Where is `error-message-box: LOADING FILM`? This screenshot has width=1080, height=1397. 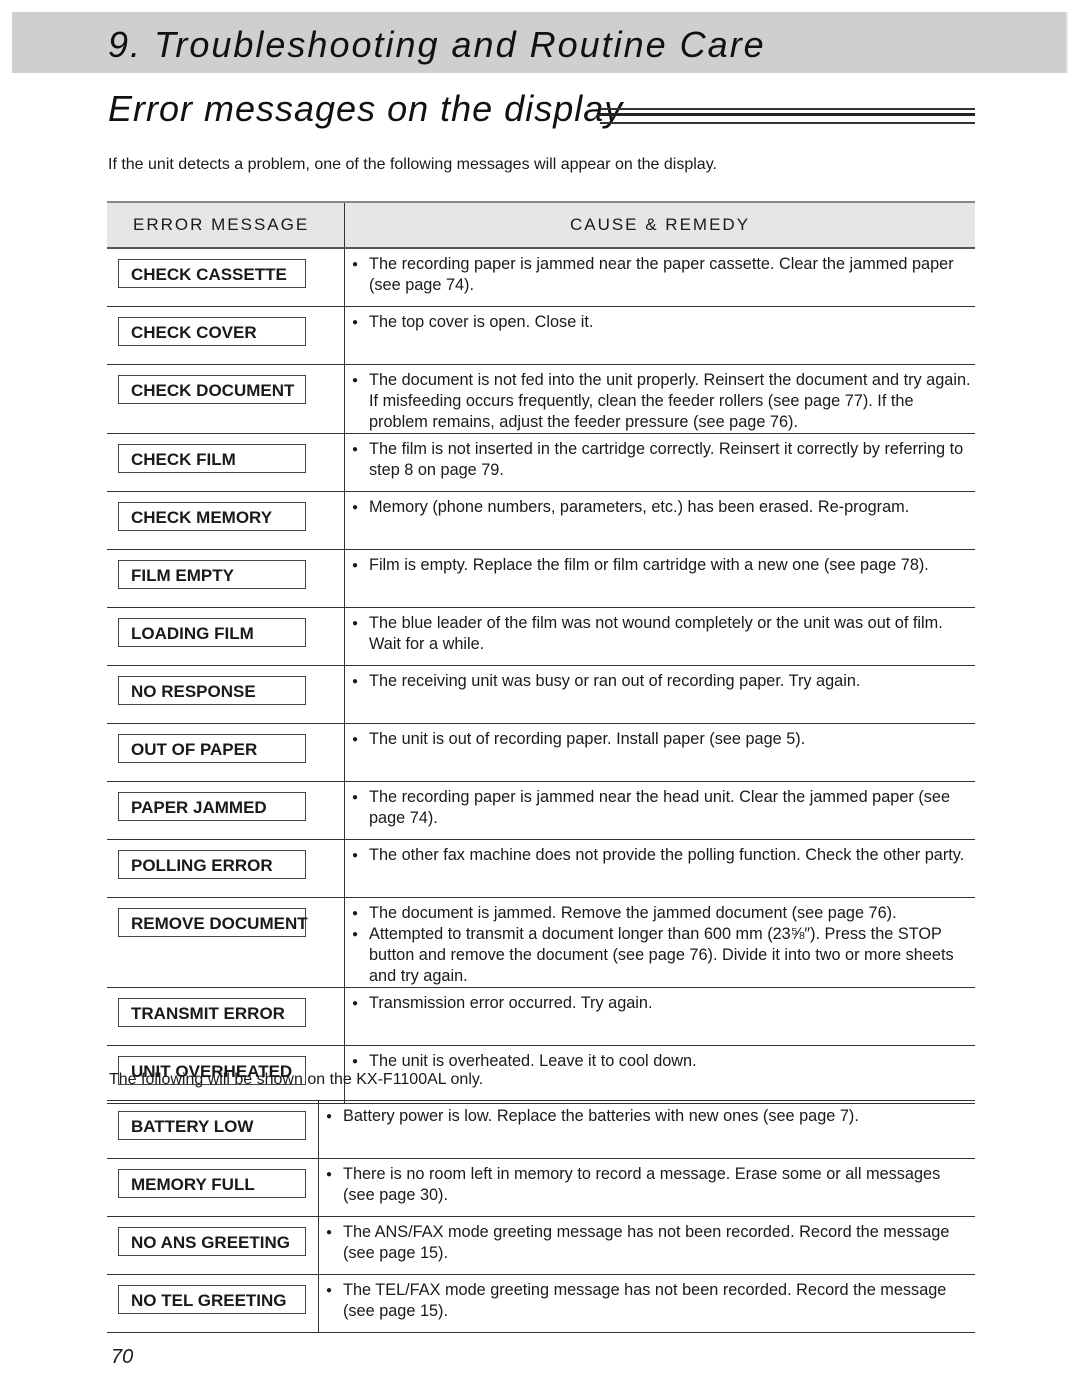 error-message-box: LOADING FILM is located at coordinates (212, 632).